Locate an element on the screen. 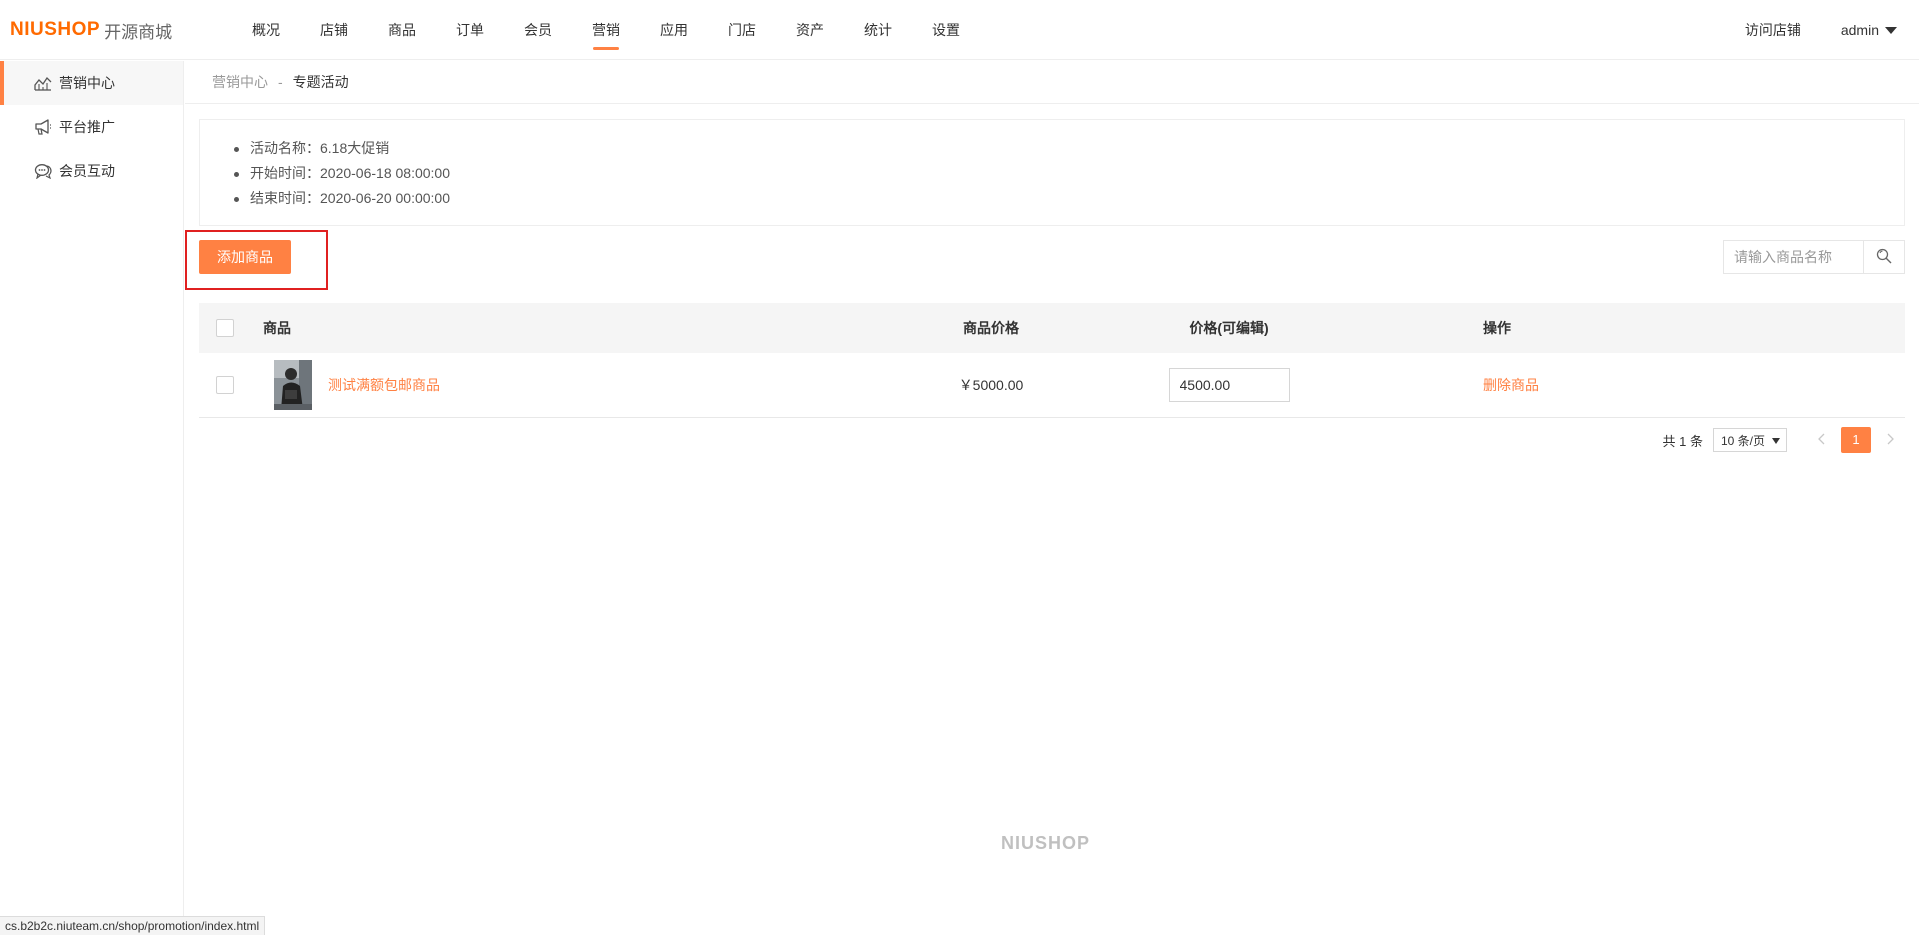 The width and height of the screenshot is (1919, 935). pagination-total: 共 1 条 is located at coordinates (1682, 441).